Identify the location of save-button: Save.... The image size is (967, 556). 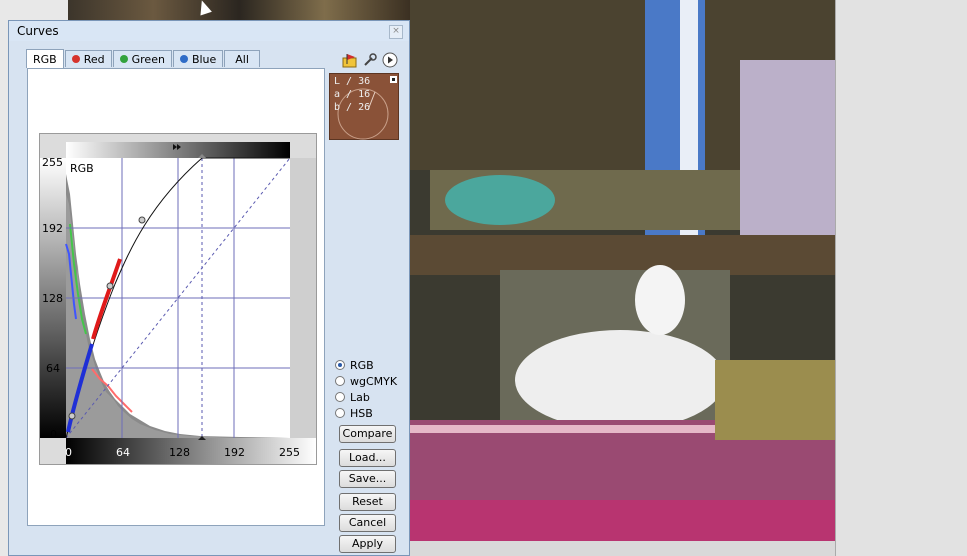
(367, 479).